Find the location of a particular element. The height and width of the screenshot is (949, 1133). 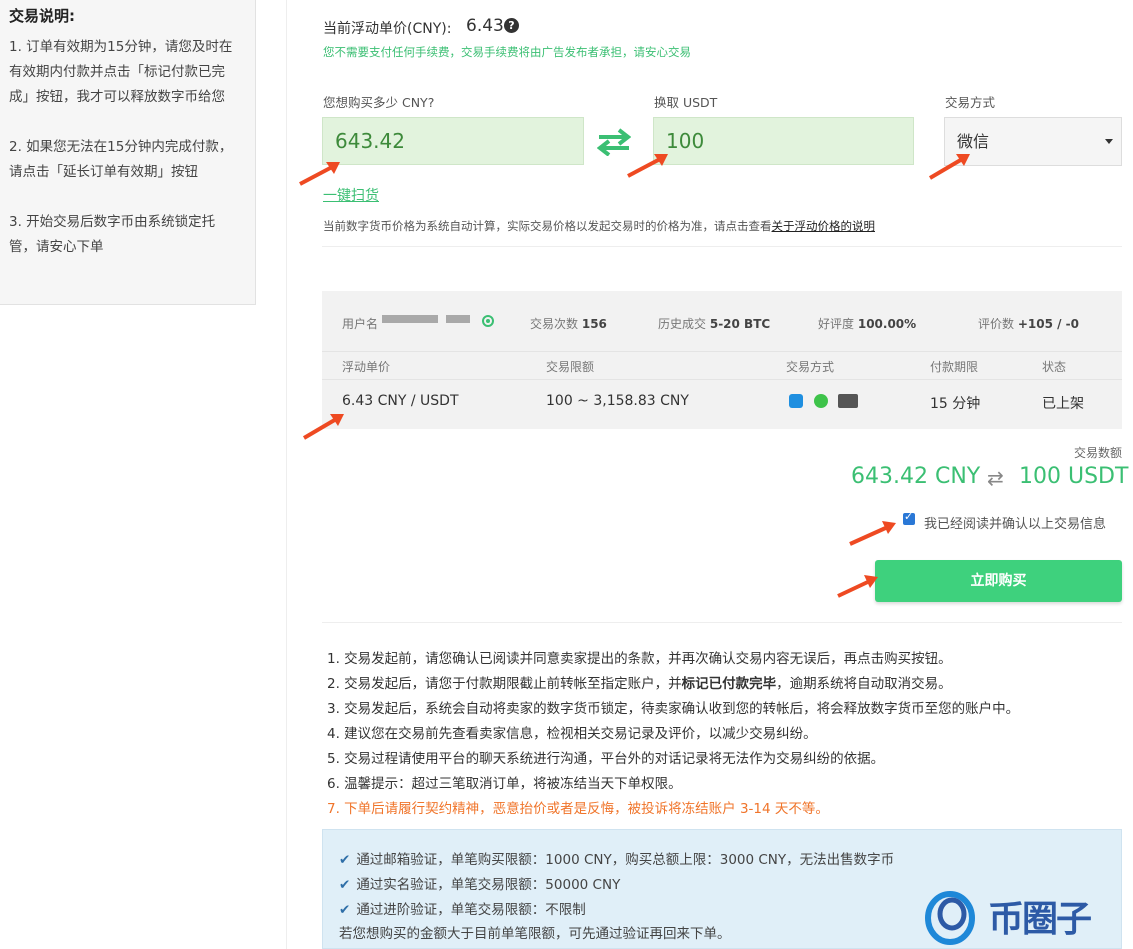

status-cell: 已上架 is located at coordinates (1063, 404).